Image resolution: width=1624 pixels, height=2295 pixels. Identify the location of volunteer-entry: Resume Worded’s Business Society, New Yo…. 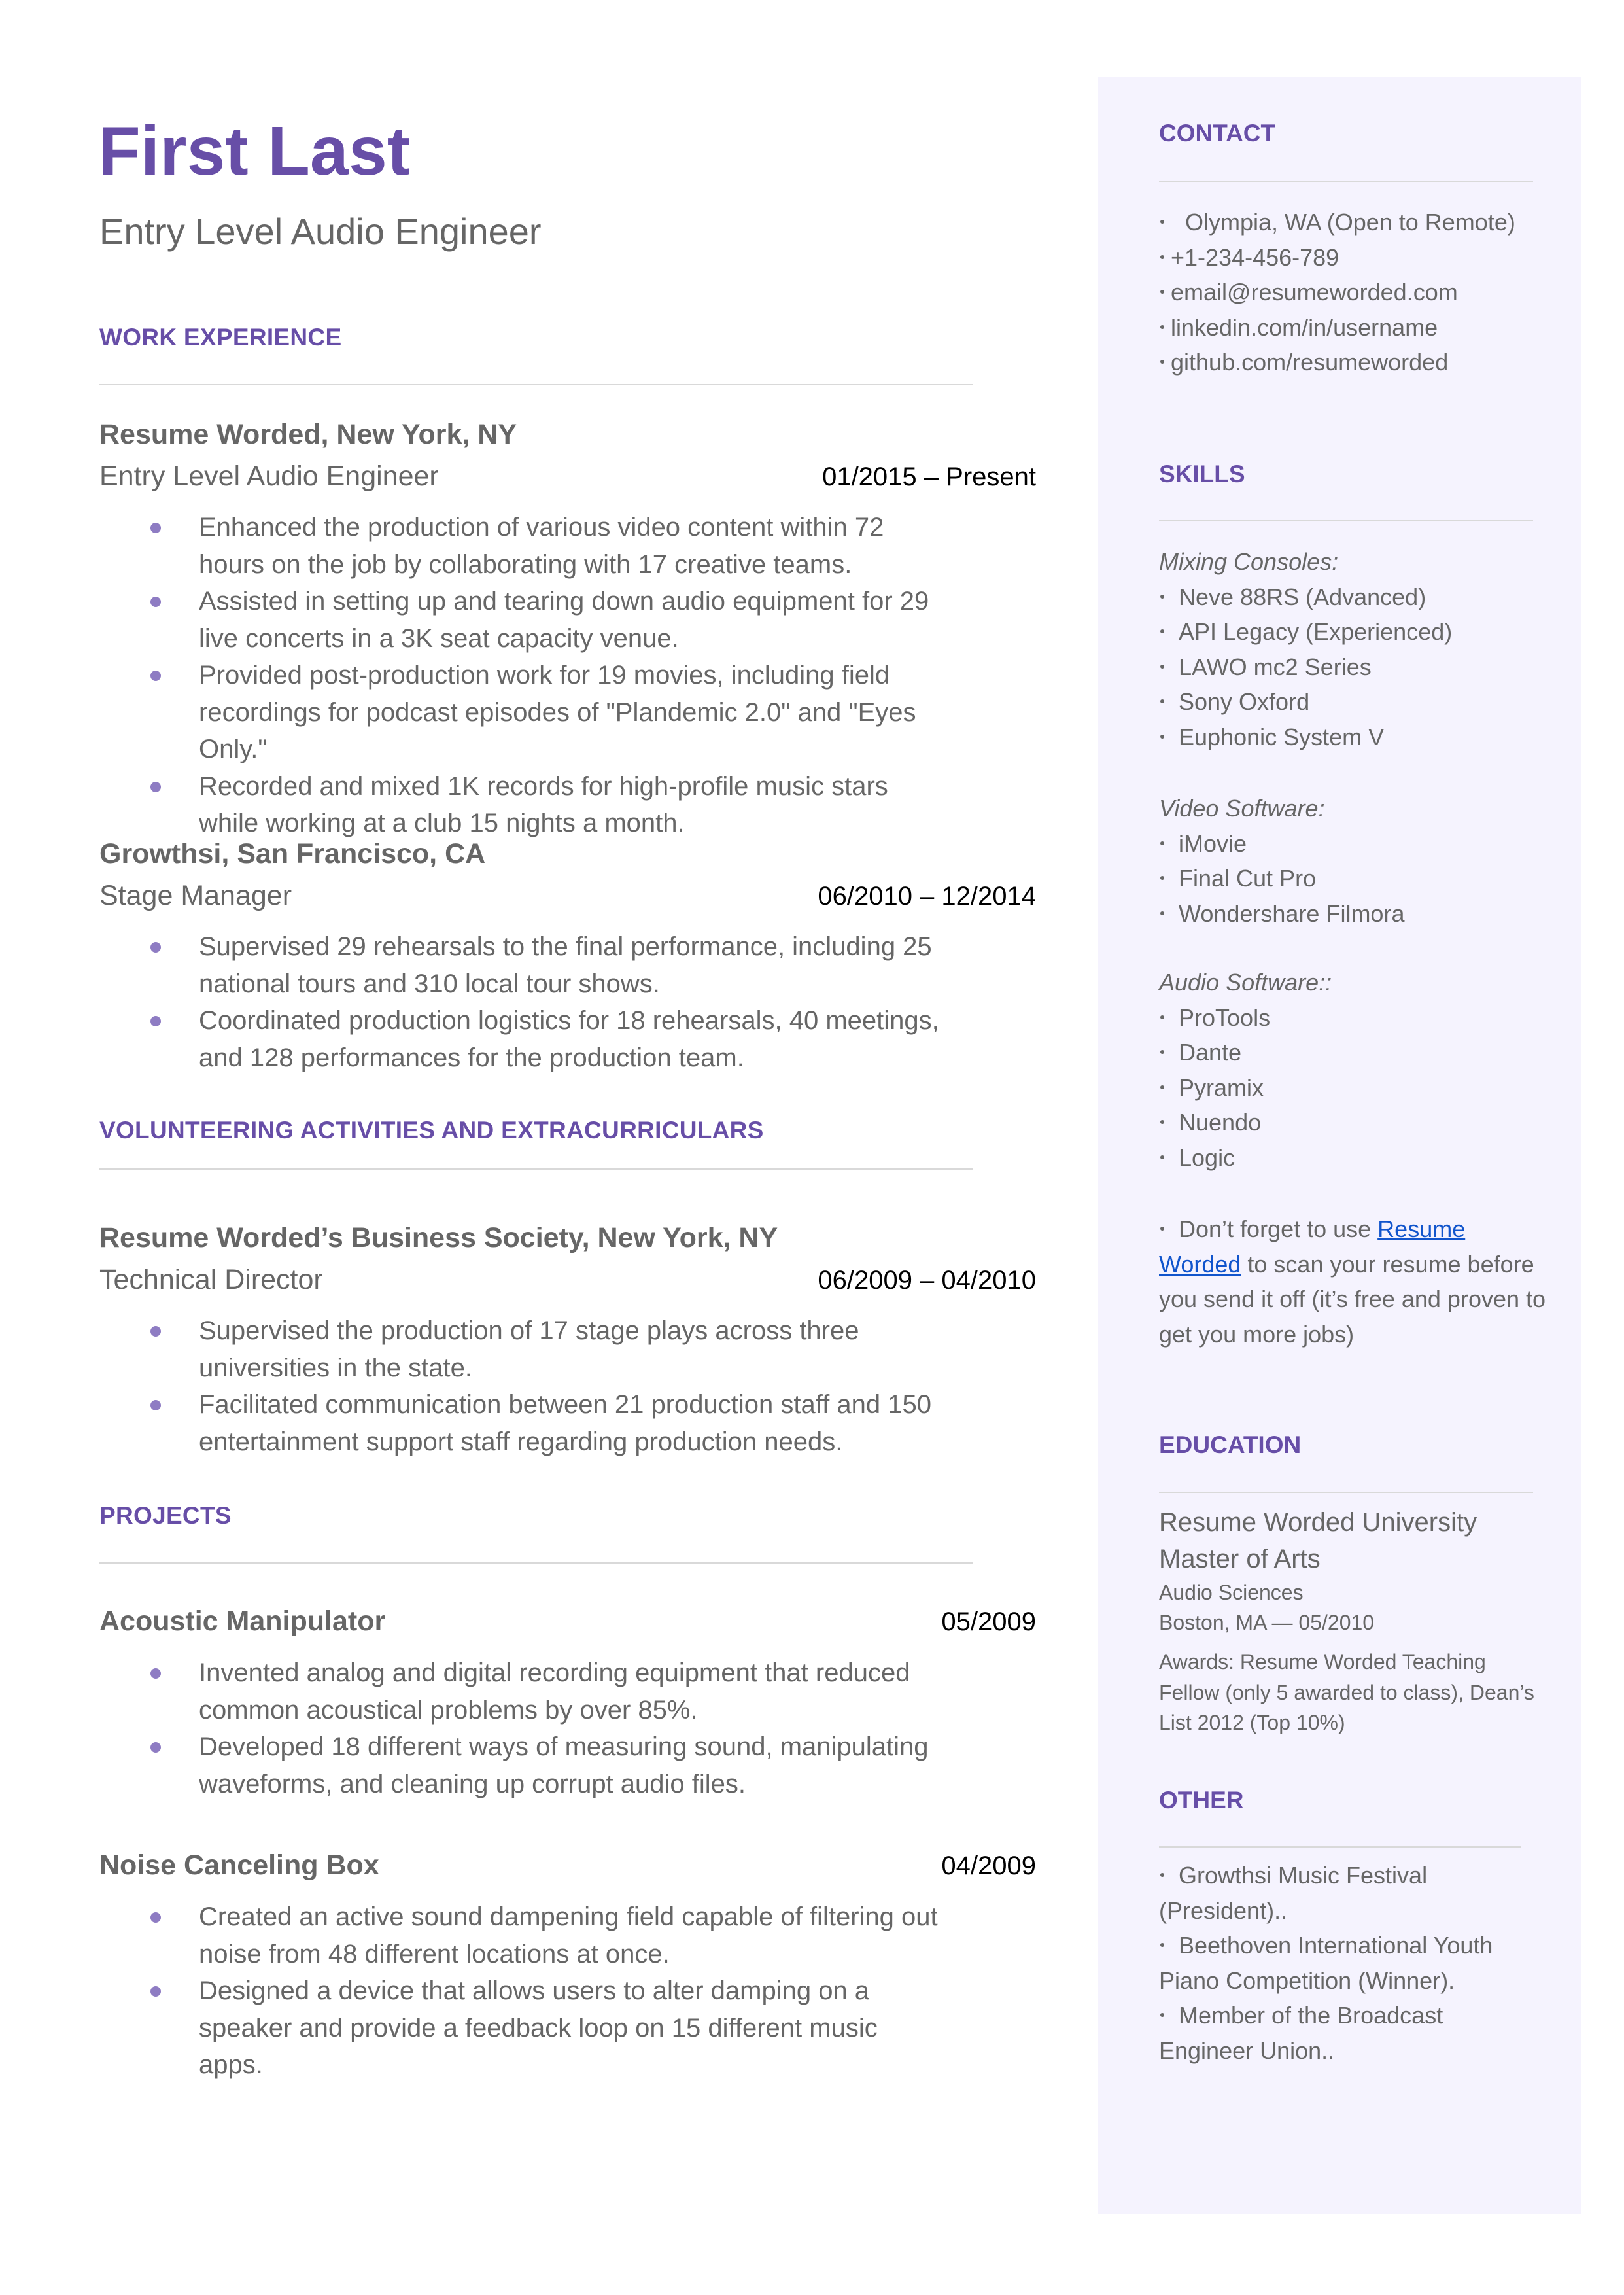
(567, 1259).